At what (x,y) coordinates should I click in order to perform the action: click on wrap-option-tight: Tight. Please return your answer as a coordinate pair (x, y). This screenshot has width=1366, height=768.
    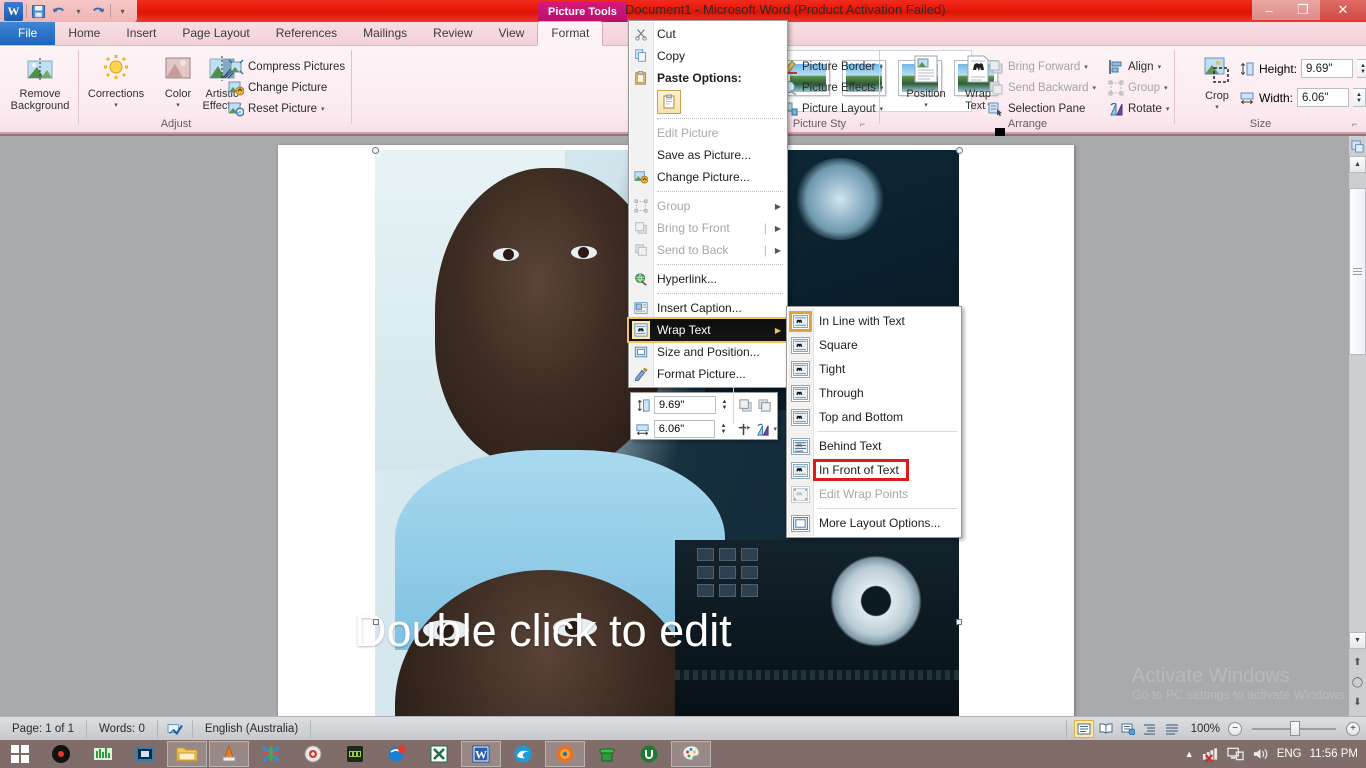
    Looking at the image, I should click on (874, 369).